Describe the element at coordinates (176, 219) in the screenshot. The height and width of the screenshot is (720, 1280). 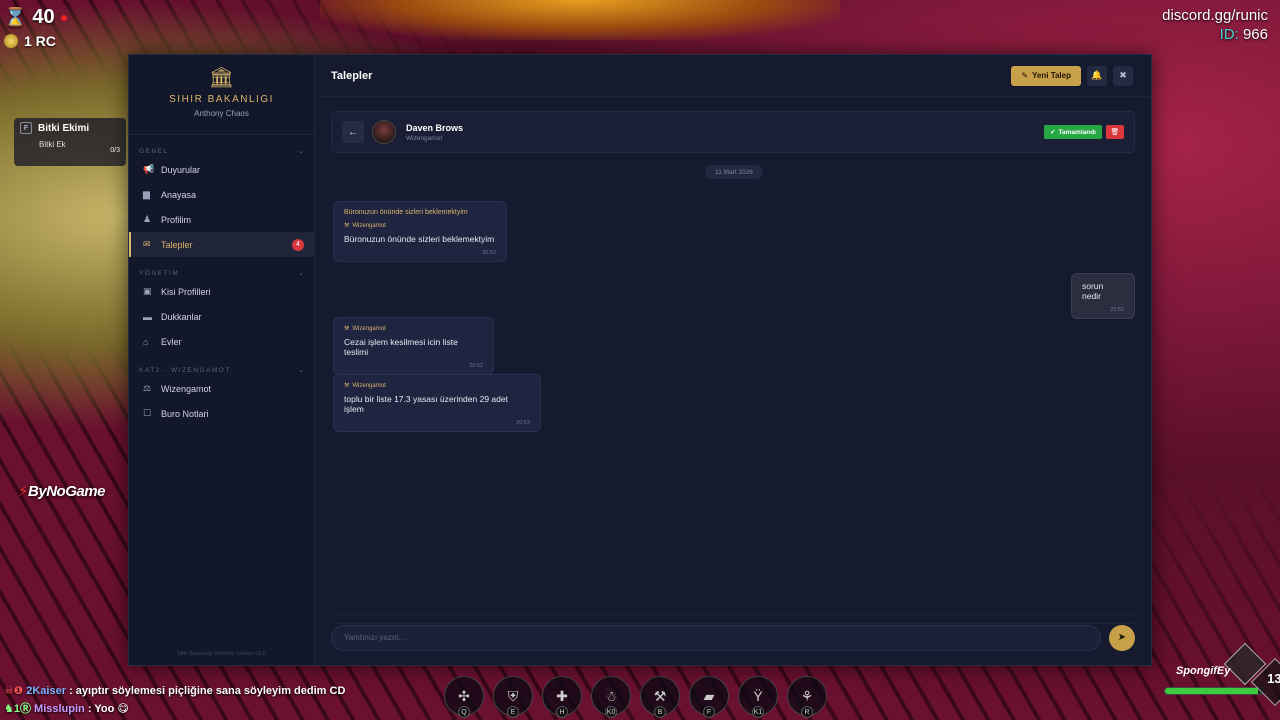
I see `sidebar-item-label: Profilim` at that location.